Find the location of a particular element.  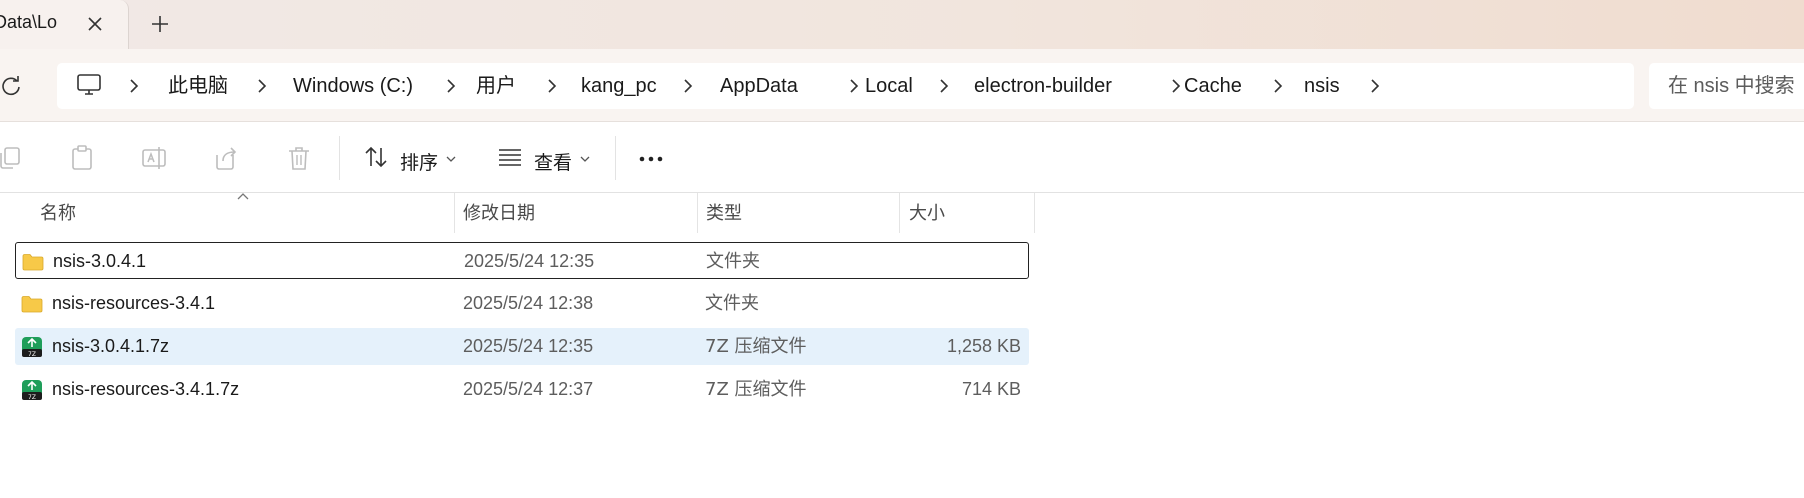

breadcrumb-electron-builder: electron-builder is located at coordinates (1043, 86).